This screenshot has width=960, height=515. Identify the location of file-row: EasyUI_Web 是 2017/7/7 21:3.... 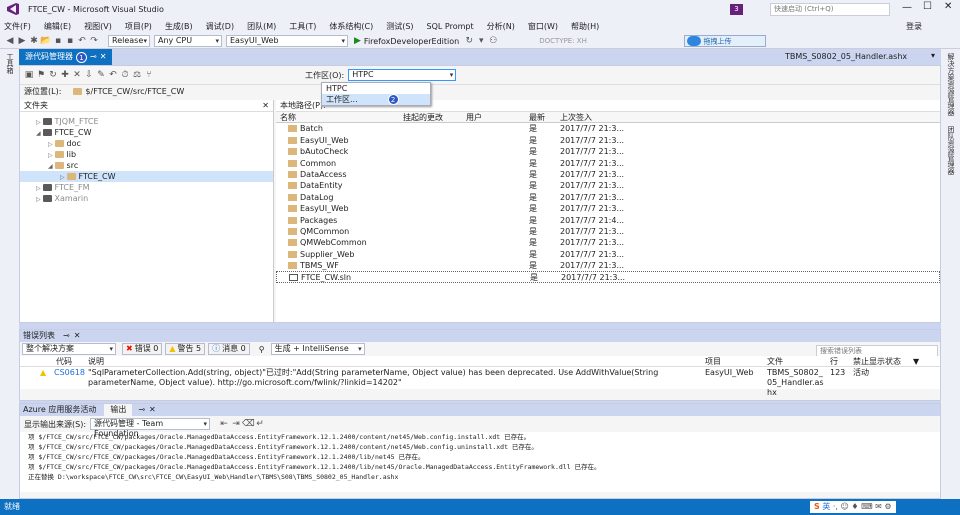
(608, 208).